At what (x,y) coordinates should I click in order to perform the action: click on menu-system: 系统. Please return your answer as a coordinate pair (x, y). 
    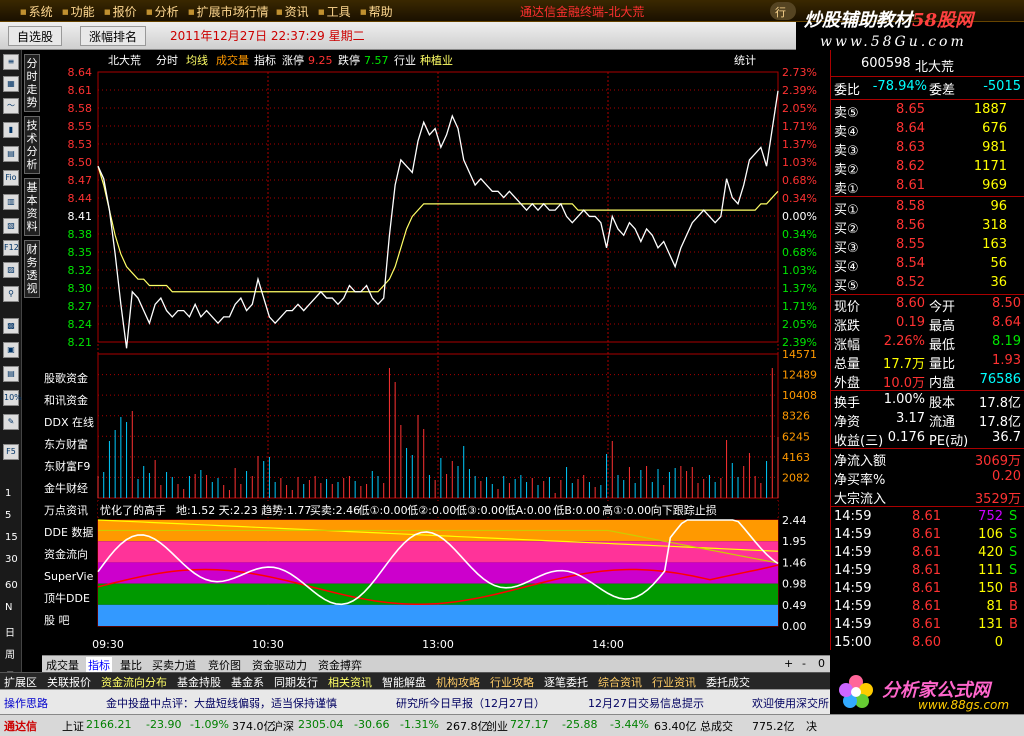
    Looking at the image, I should click on (36, 11).